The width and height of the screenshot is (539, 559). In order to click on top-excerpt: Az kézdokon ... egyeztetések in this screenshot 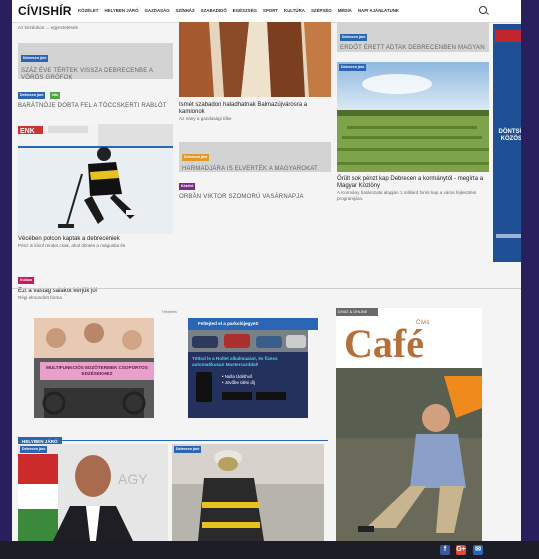, I will do `click(48, 27)`.